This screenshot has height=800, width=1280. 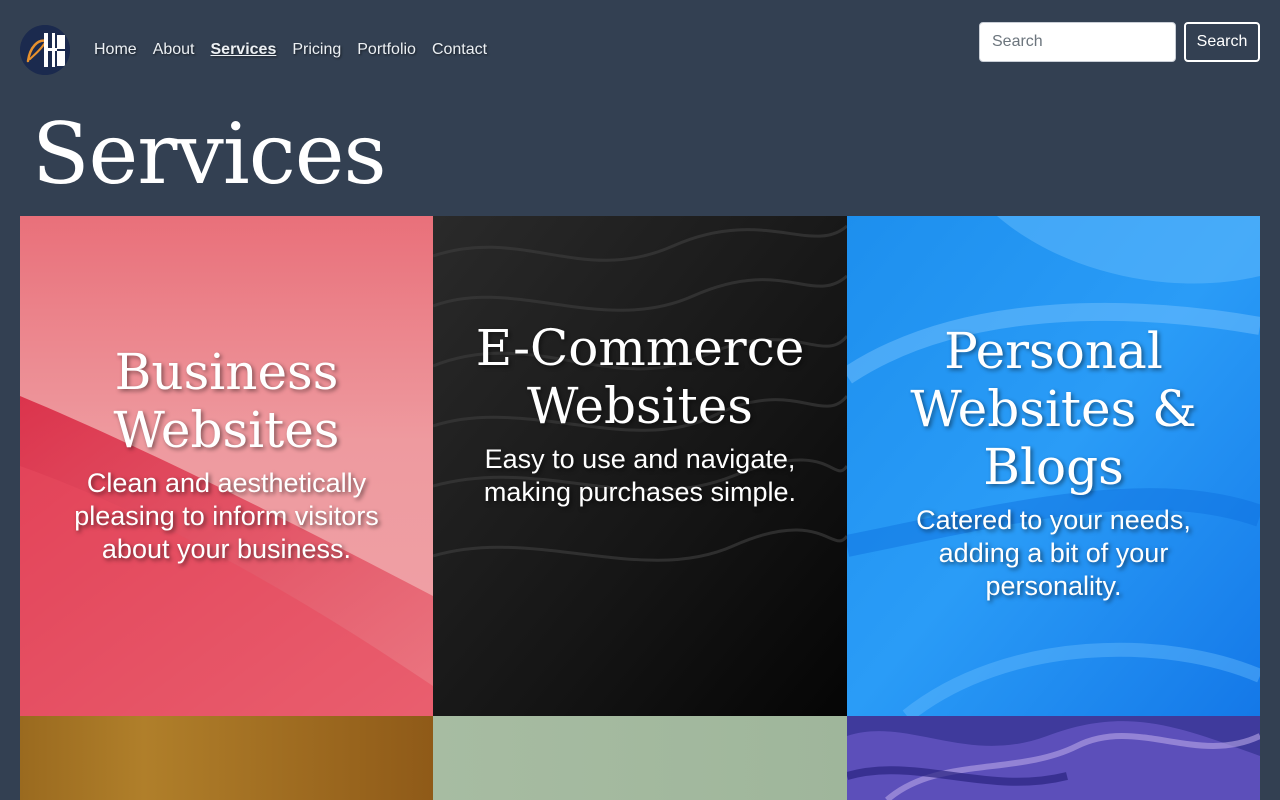 I want to click on nav-contact: Contact, so click(x=459, y=50).